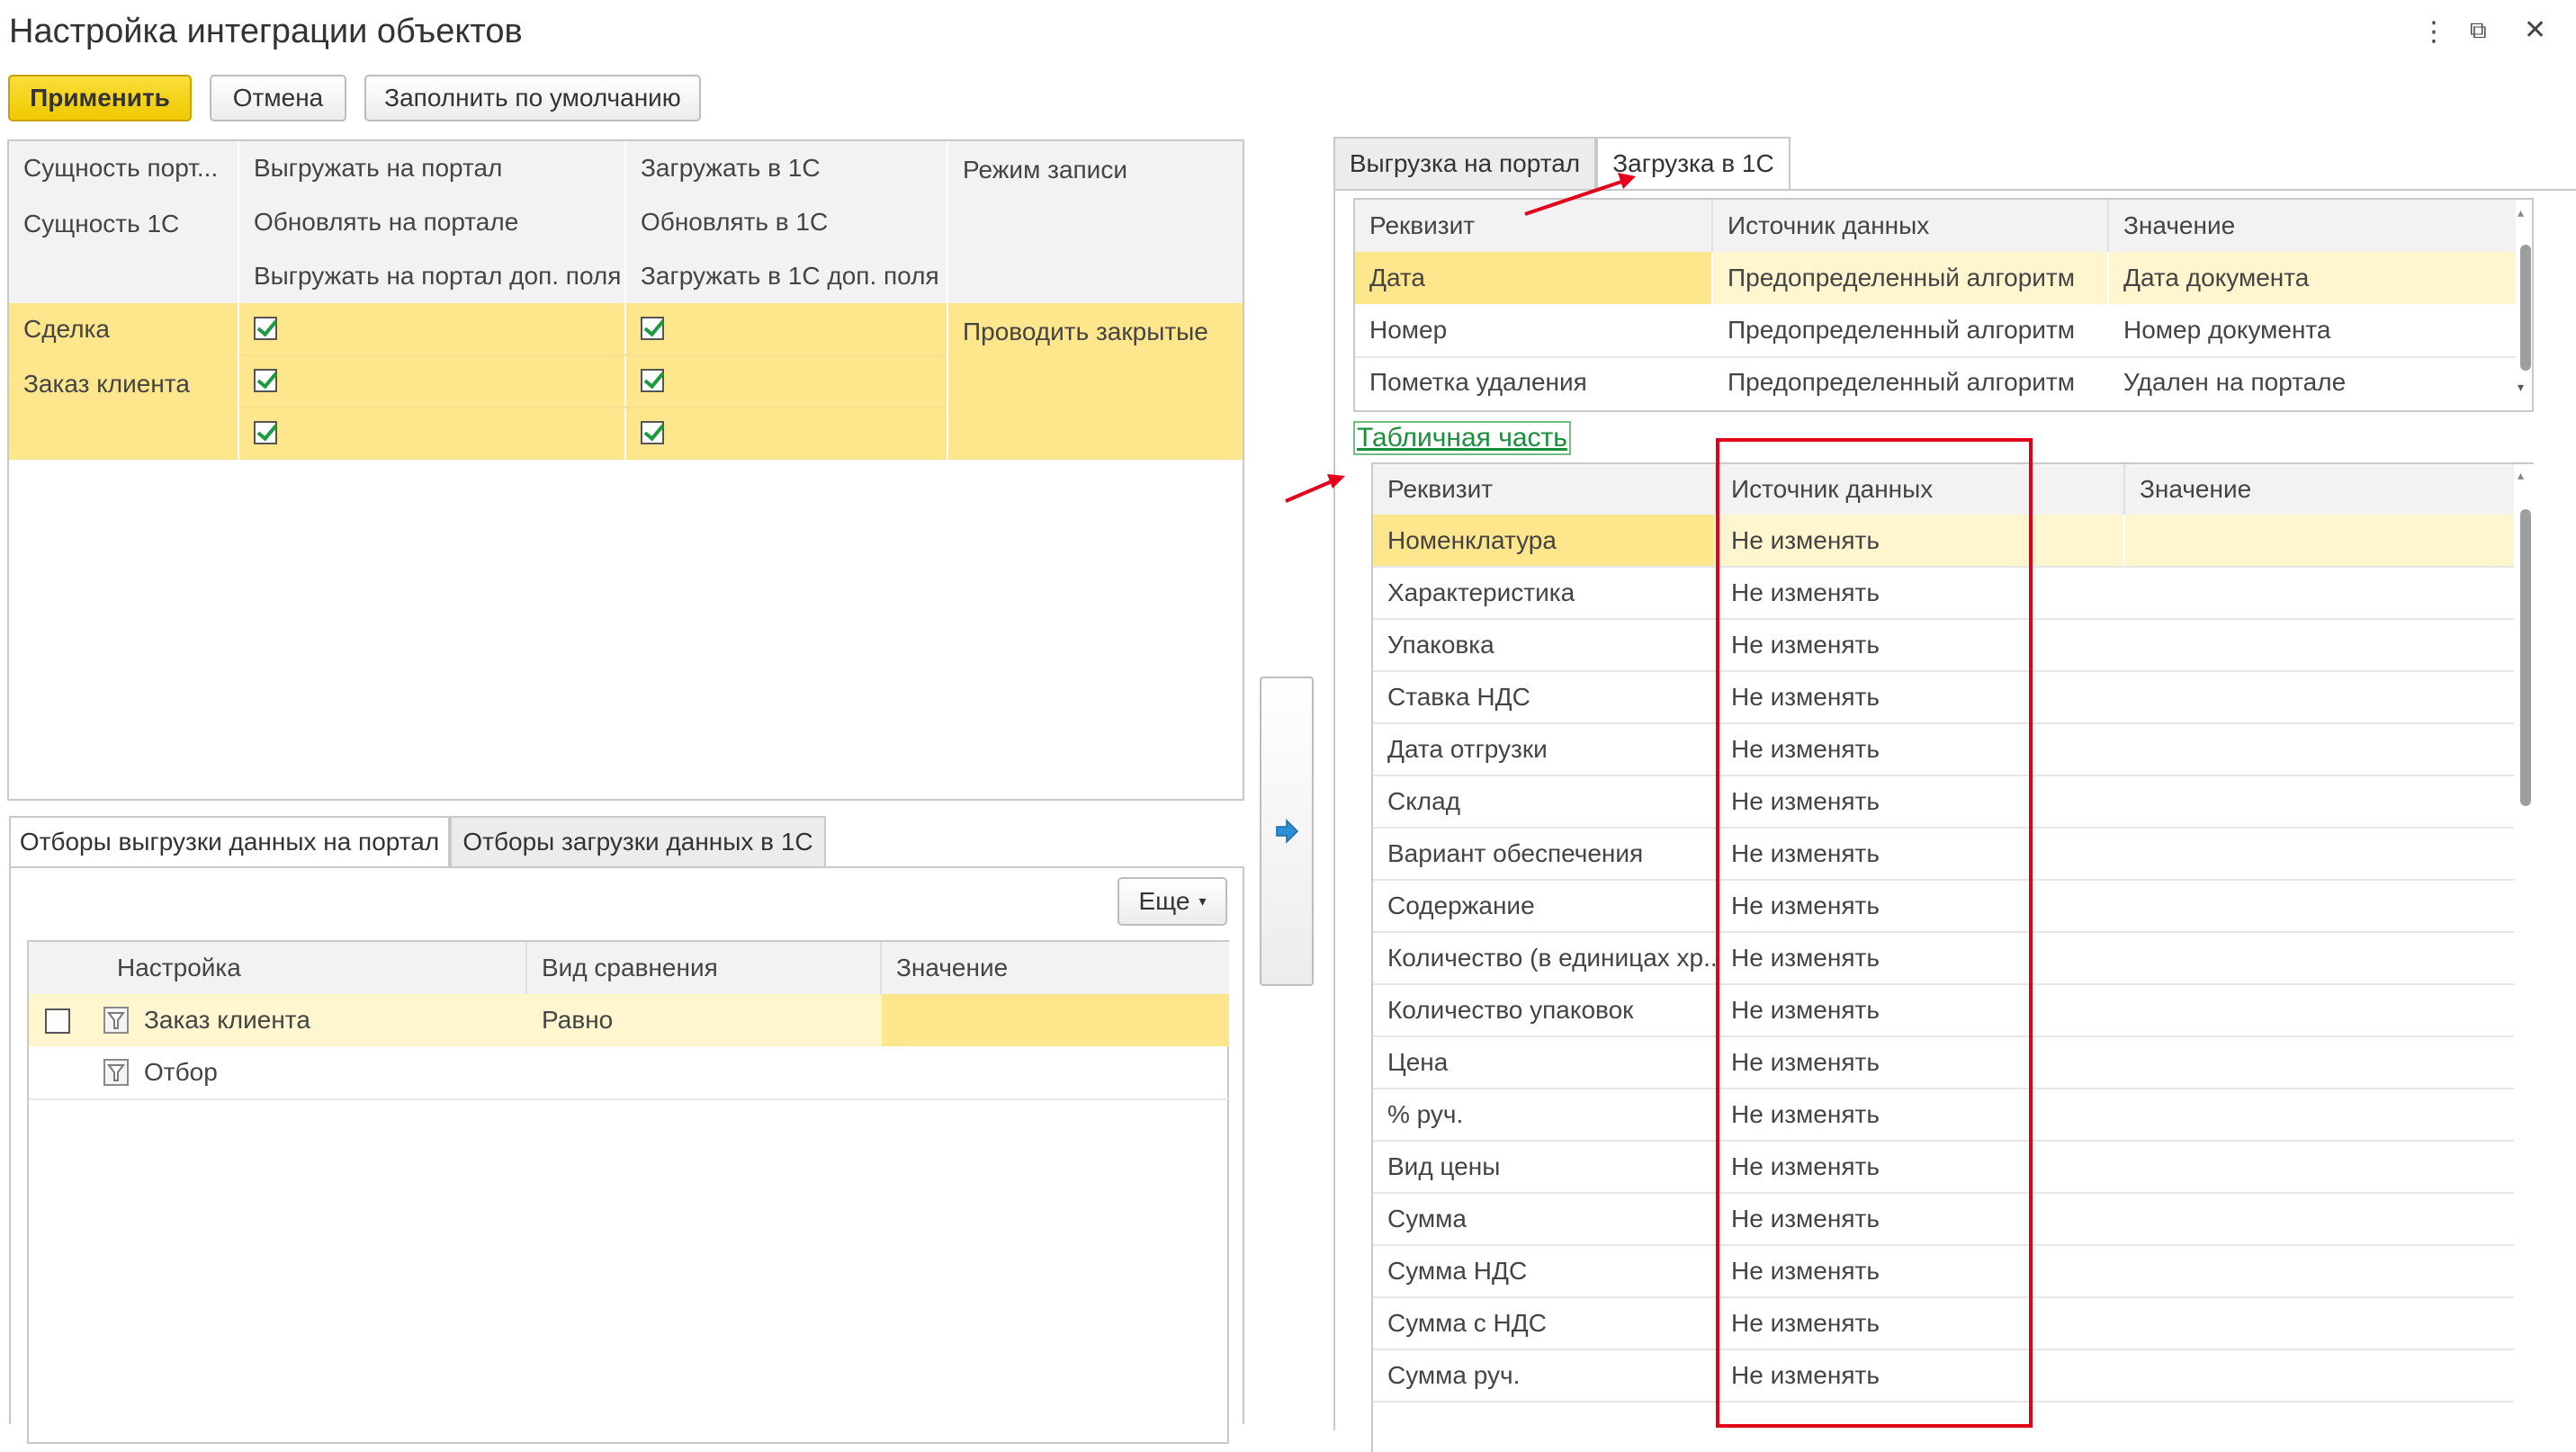 Image resolution: width=2576 pixels, height=1452 pixels. Describe the element at coordinates (1544, 1271) in the screenshot. I see `tab-row-attr: Сумма НДС` at that location.